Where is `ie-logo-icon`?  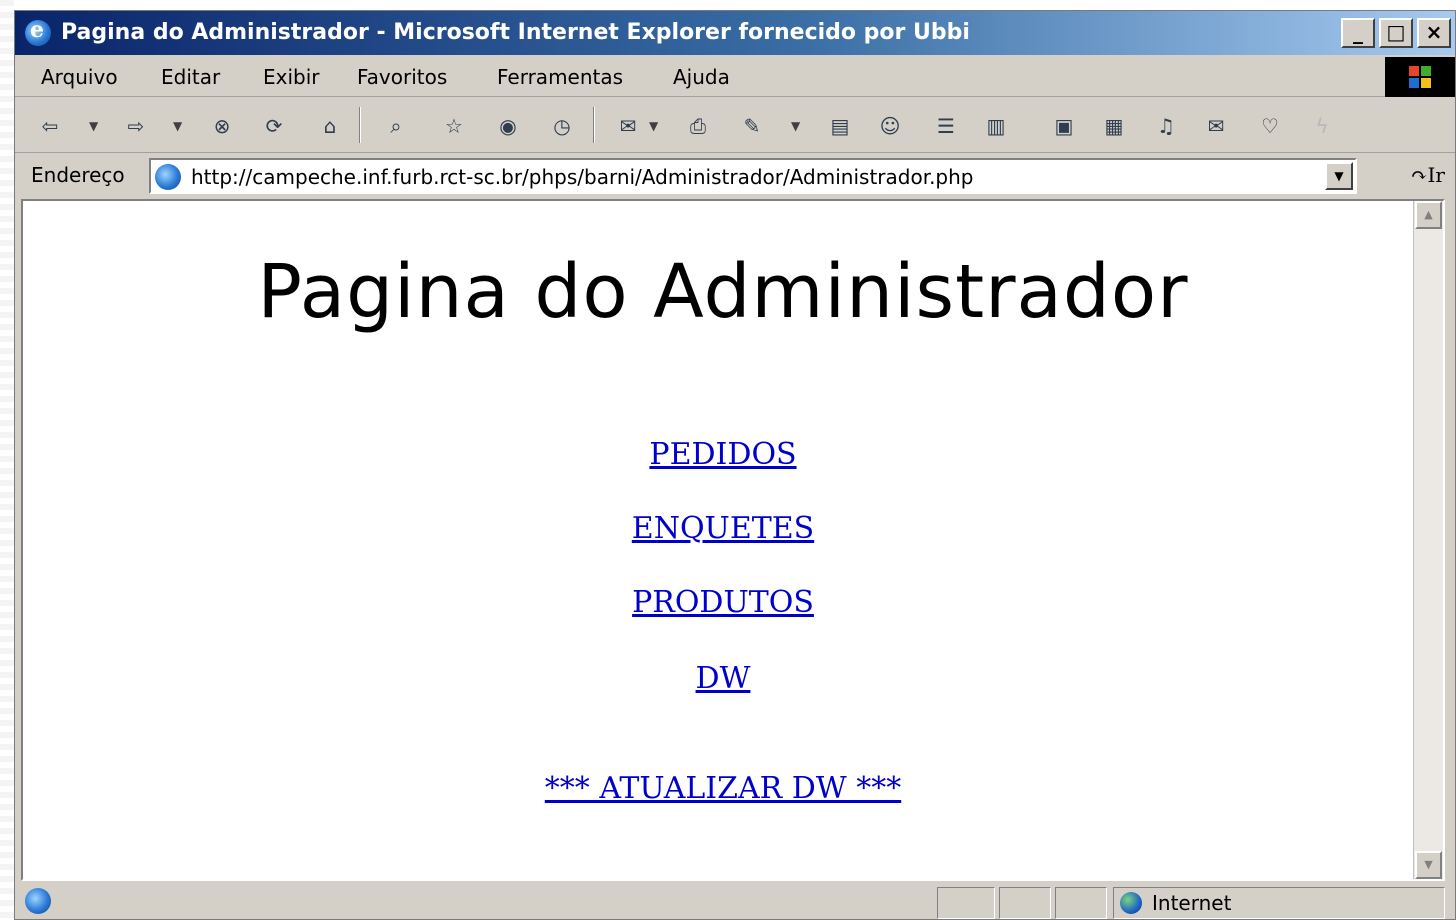 ie-logo-icon is located at coordinates (38, 31).